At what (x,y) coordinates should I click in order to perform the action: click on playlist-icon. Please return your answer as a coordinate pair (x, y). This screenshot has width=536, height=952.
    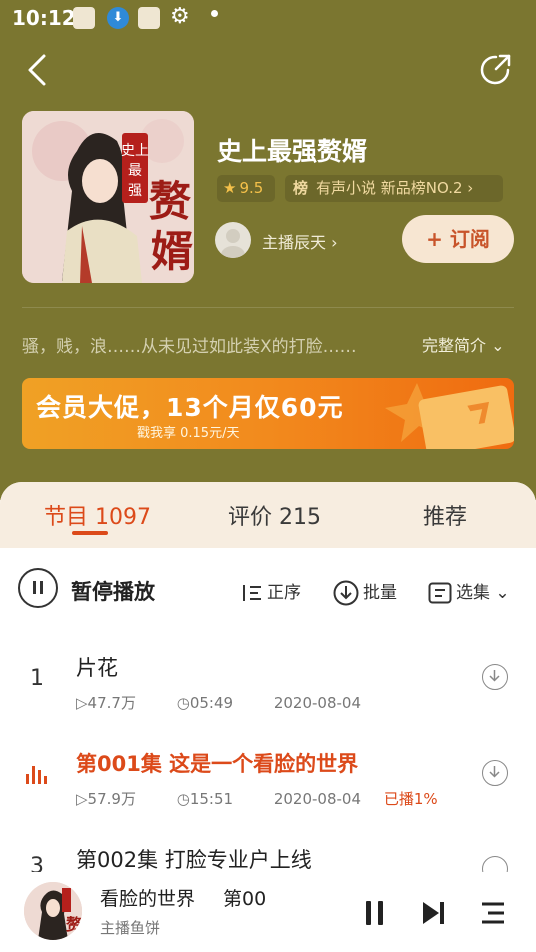
    Looking at the image, I should click on (493, 913).